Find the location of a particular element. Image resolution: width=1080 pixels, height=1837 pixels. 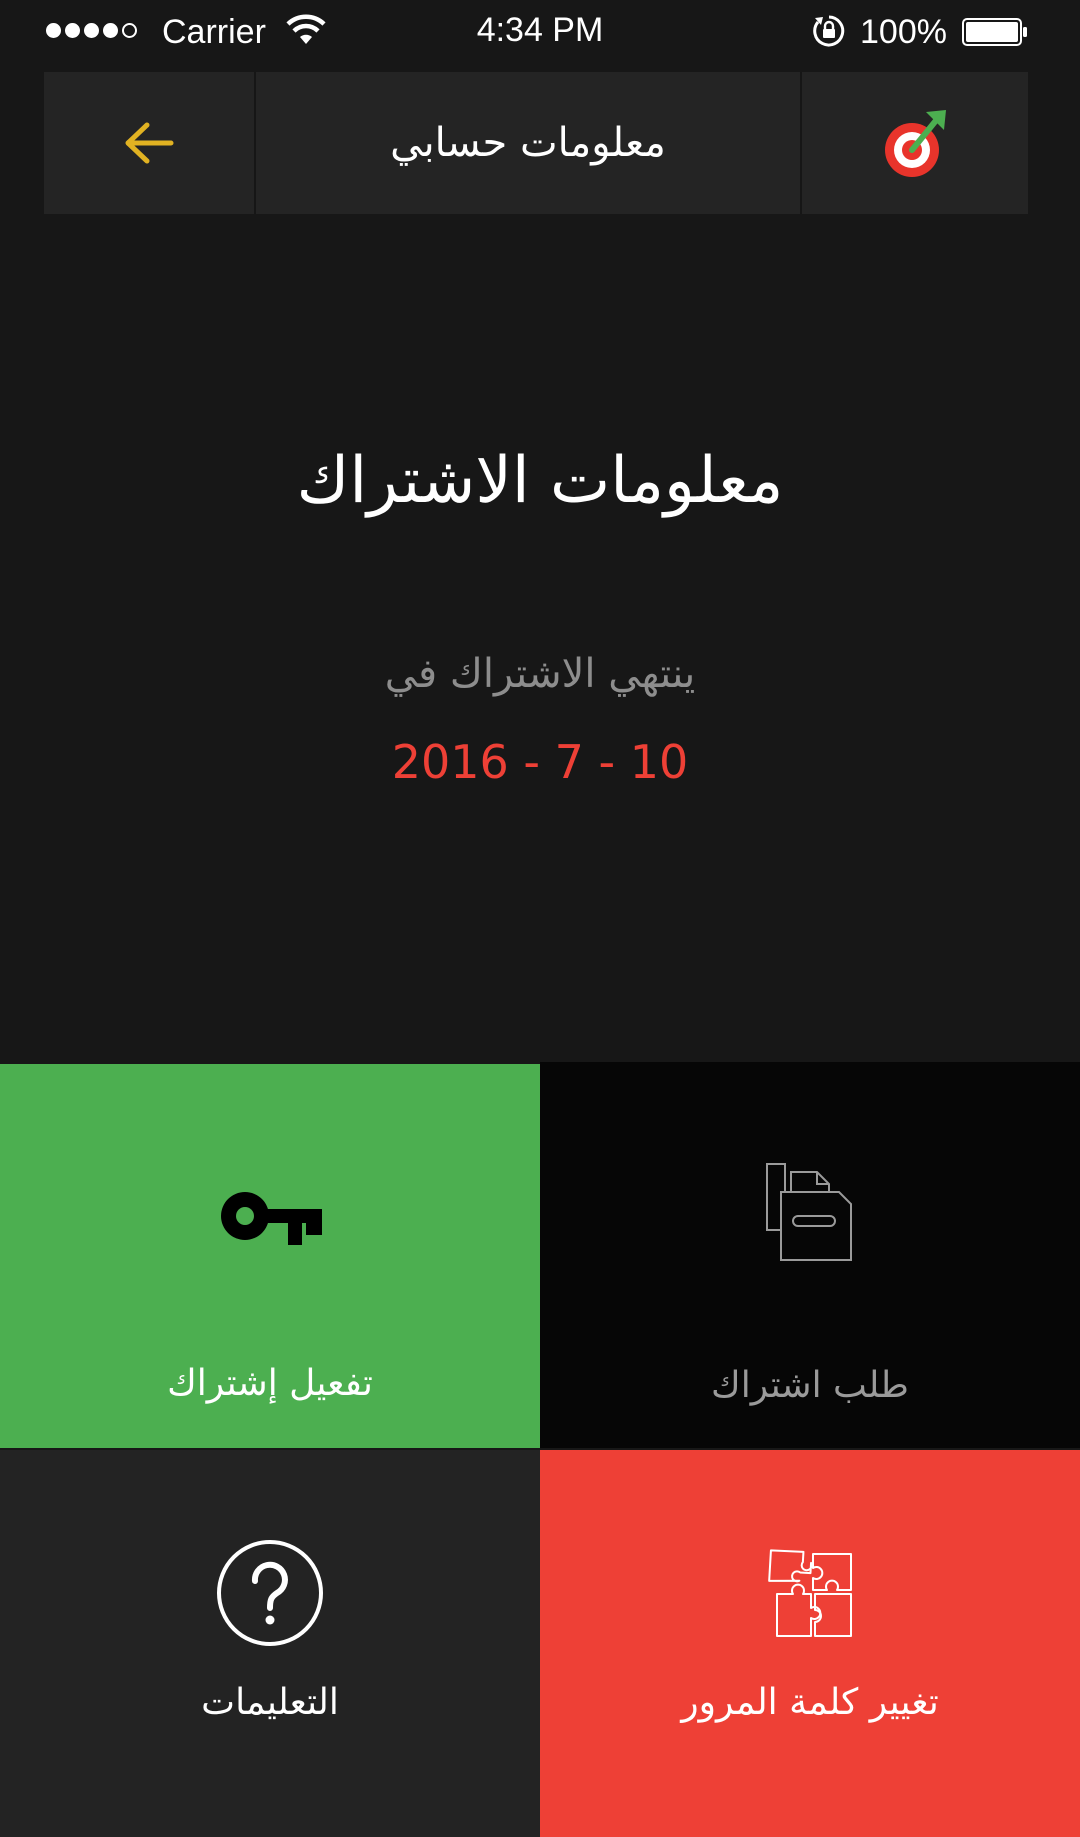

arrow-left-icon is located at coordinates (149, 143).